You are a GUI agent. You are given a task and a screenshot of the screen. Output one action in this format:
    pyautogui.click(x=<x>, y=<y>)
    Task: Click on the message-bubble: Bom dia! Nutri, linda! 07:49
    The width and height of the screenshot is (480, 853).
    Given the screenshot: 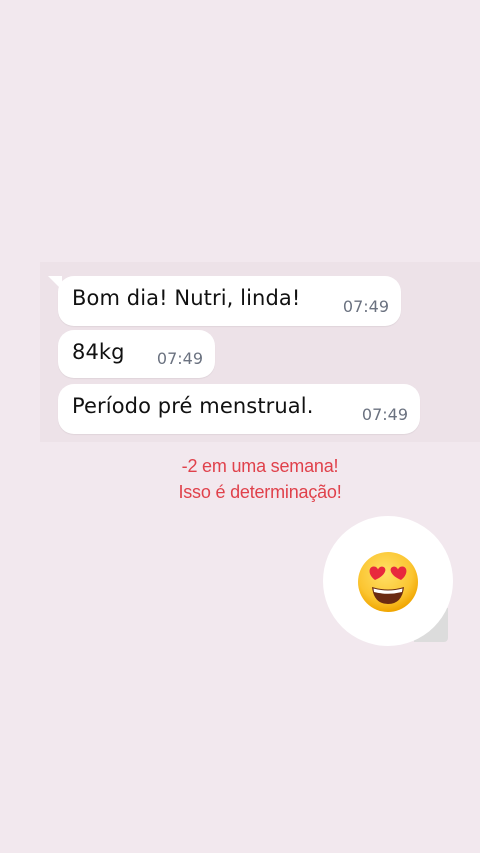 What is the action you would take?
    pyautogui.click(x=229, y=301)
    